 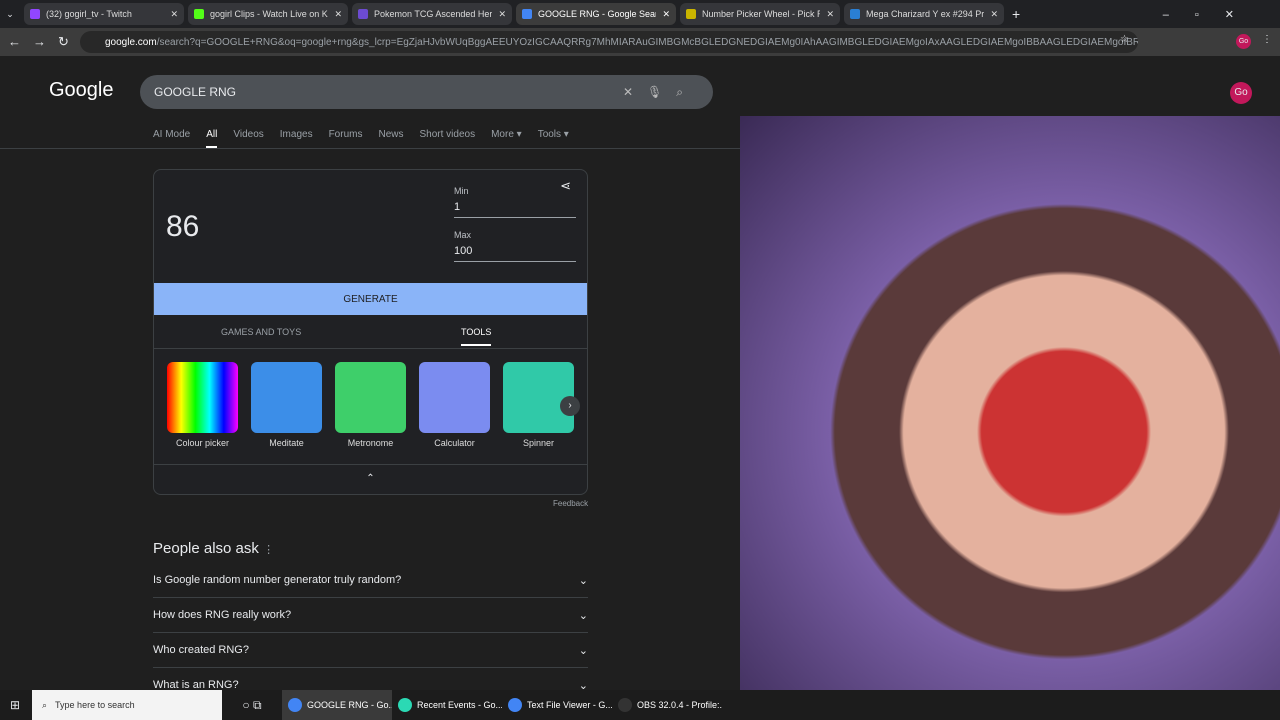 I want to click on browser-tab: Number Picker Wheel - Pick Random ✕, so click(x=760, y=14).